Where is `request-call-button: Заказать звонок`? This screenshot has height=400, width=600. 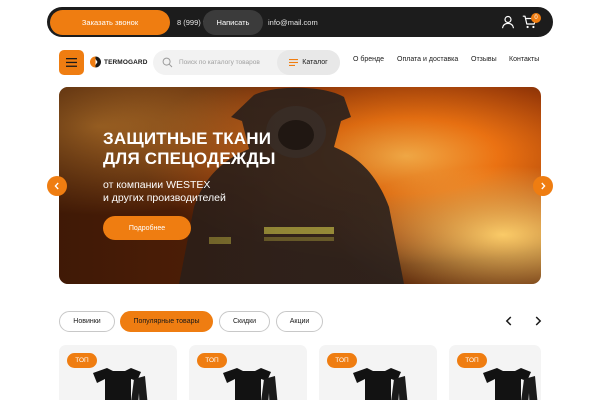 request-call-button: Заказать звонок is located at coordinates (110, 22).